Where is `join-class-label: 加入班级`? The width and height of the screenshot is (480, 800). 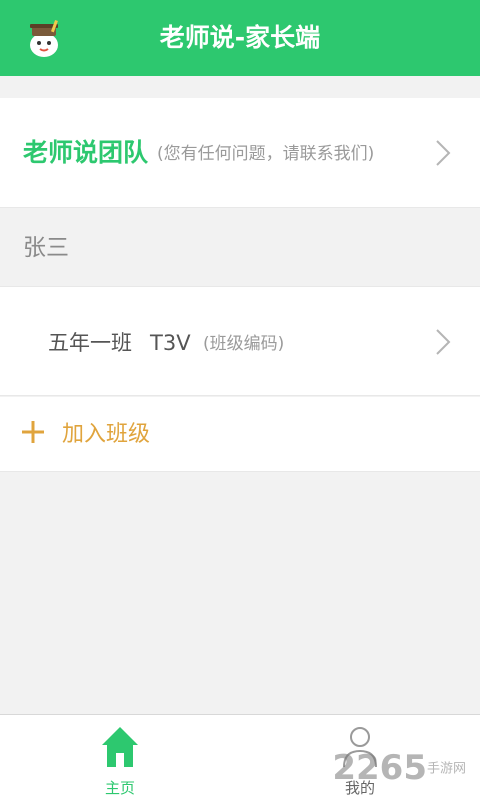
join-class-label: 加入班级 is located at coordinates (106, 434).